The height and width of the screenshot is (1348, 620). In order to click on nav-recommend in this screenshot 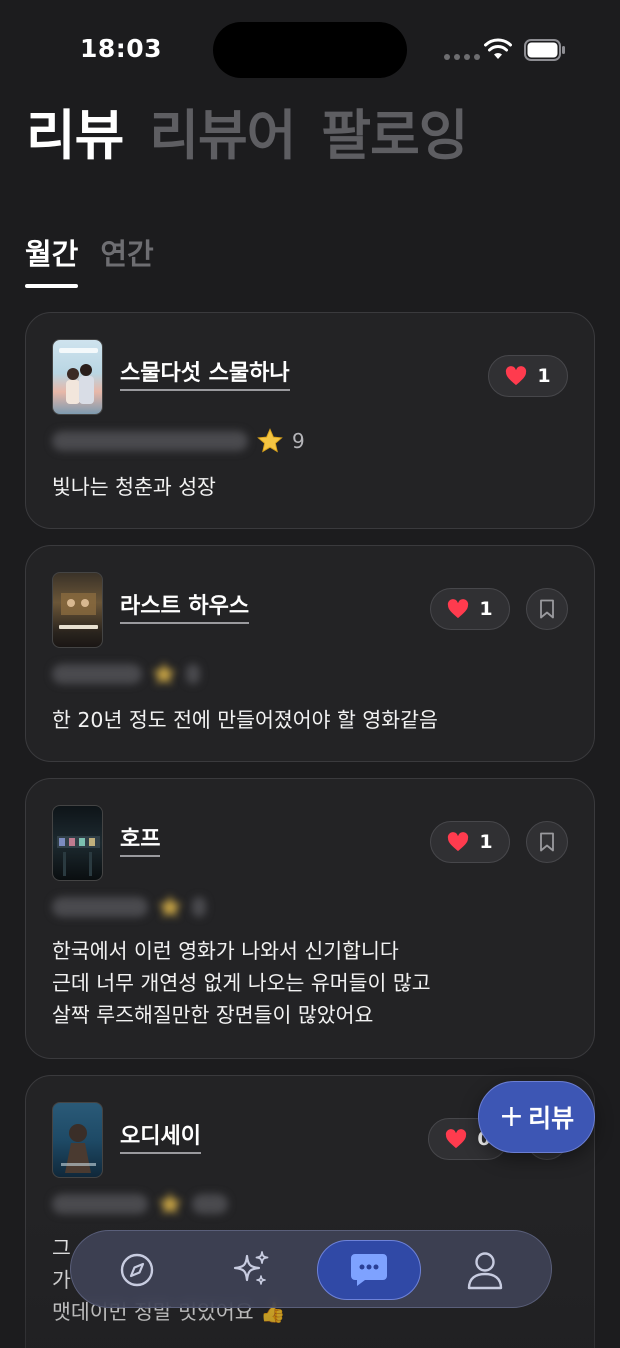, I will do `click(251, 1270)`.